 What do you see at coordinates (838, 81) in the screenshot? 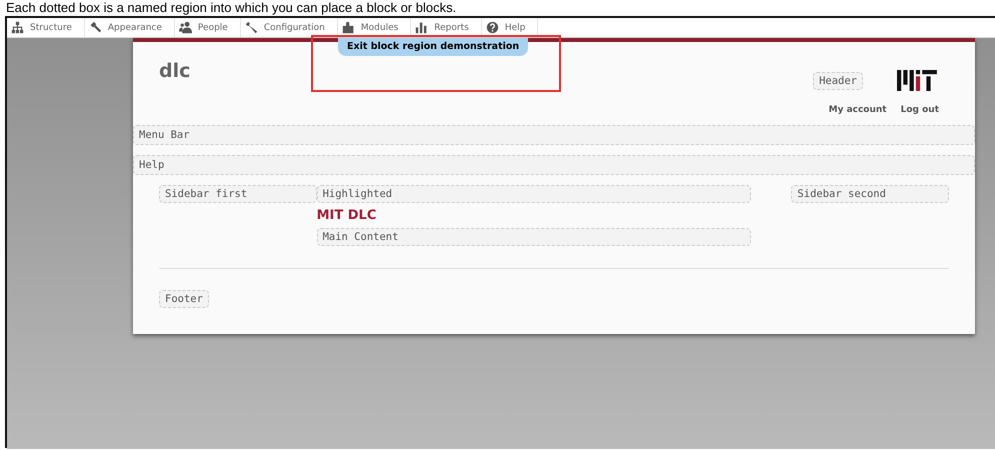
I see `header-region: Header` at bounding box center [838, 81].